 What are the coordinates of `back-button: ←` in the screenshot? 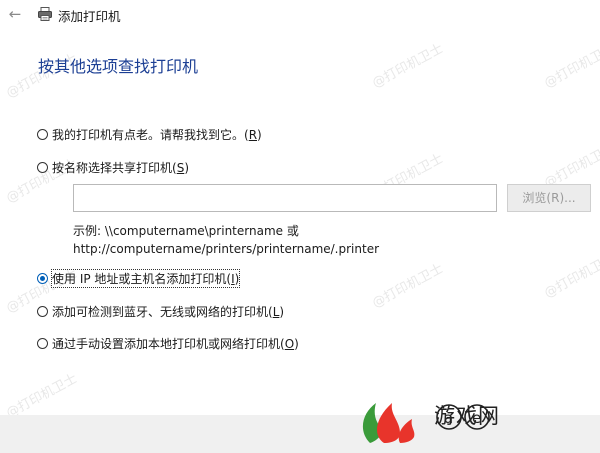 It's located at (15, 14).